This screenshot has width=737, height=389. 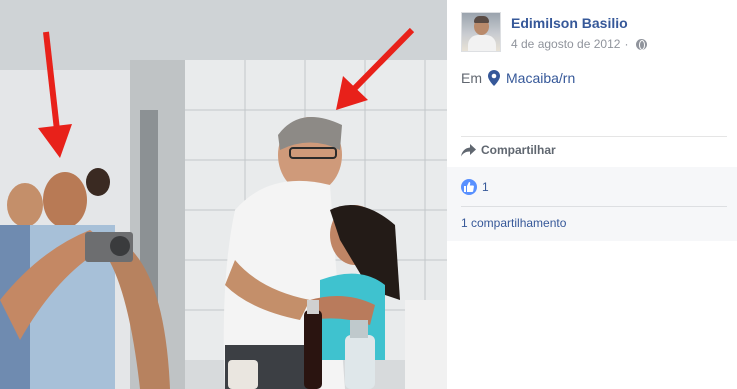 I want to click on author-header: Edimilson Basilio 4 de agosto de 2012 ·, so click(x=554, y=32).